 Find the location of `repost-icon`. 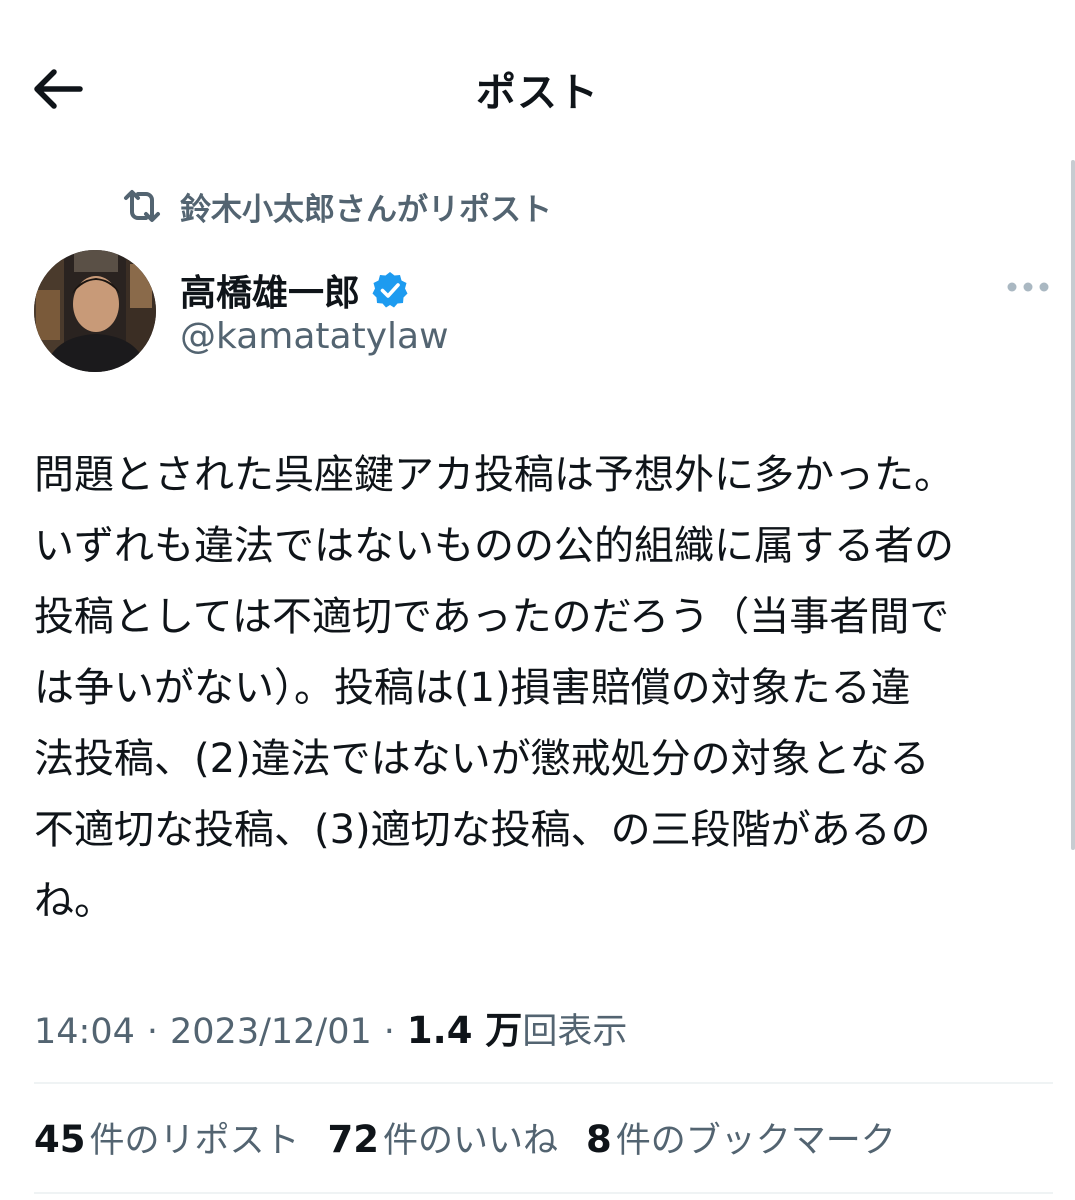

repost-icon is located at coordinates (142, 206).